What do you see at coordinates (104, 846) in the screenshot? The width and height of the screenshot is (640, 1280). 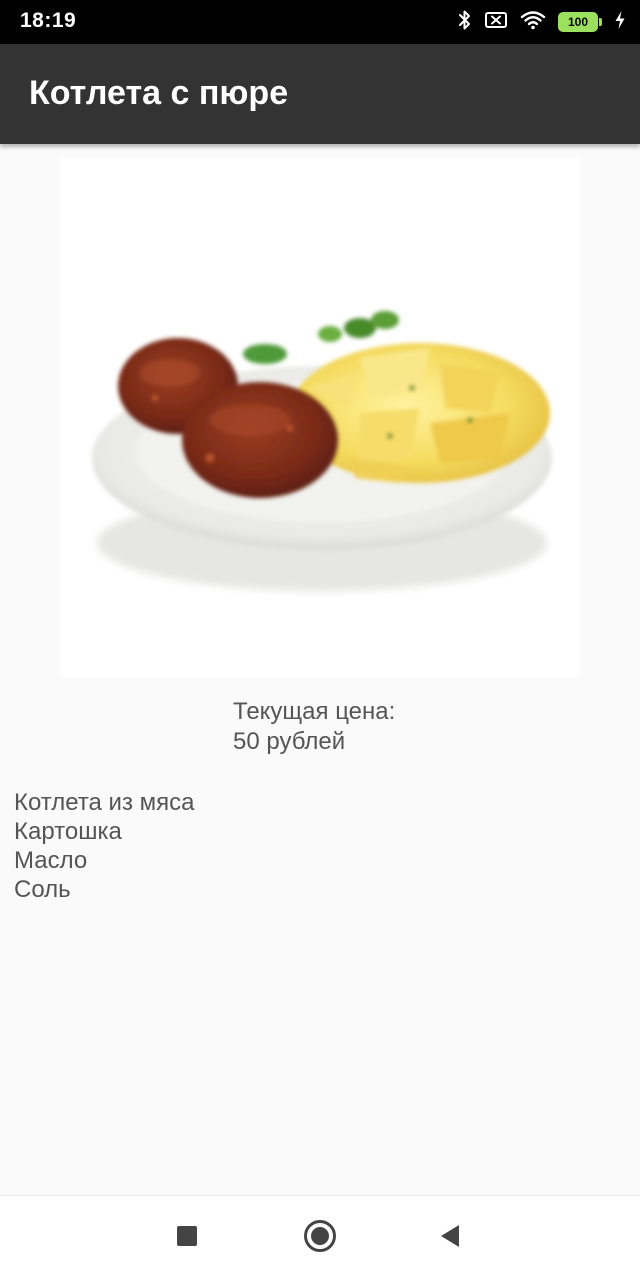 I see `ingredients-list: Котлета из мяса Картошка Масло Соль` at bounding box center [104, 846].